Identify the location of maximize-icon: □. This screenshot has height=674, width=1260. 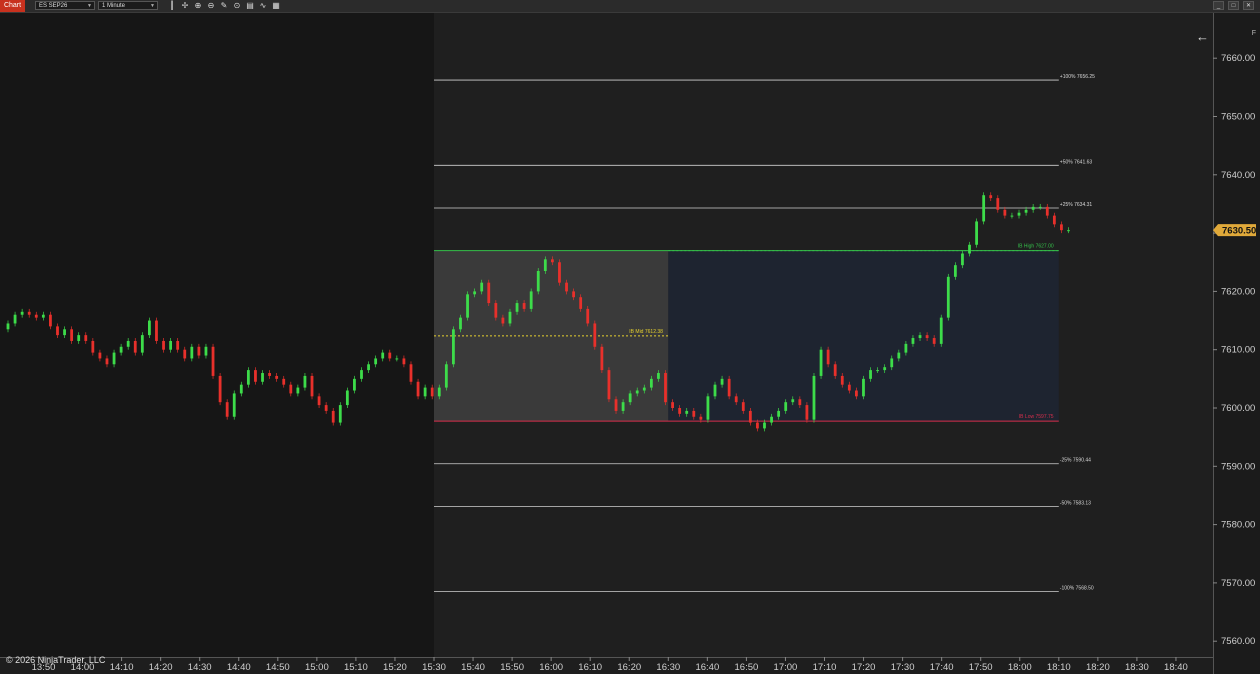
(1233, 5).